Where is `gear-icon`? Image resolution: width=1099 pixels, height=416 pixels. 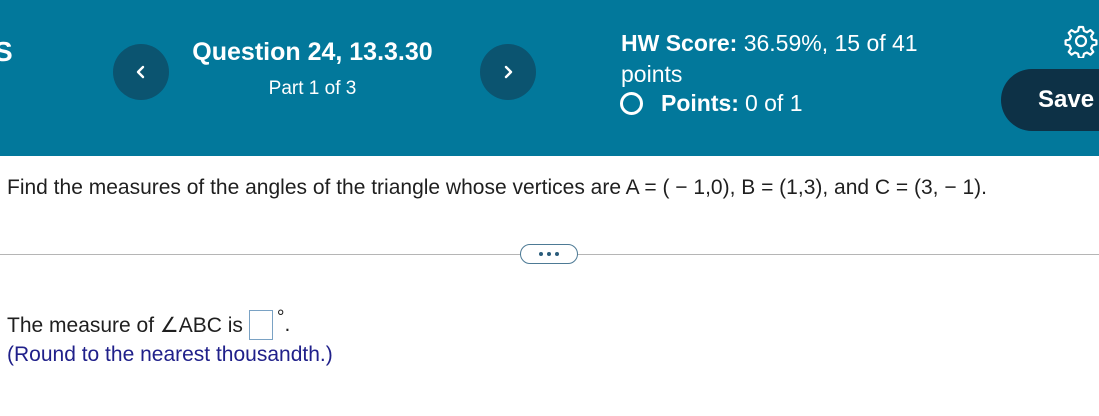
gear-icon is located at coordinates (1081, 41).